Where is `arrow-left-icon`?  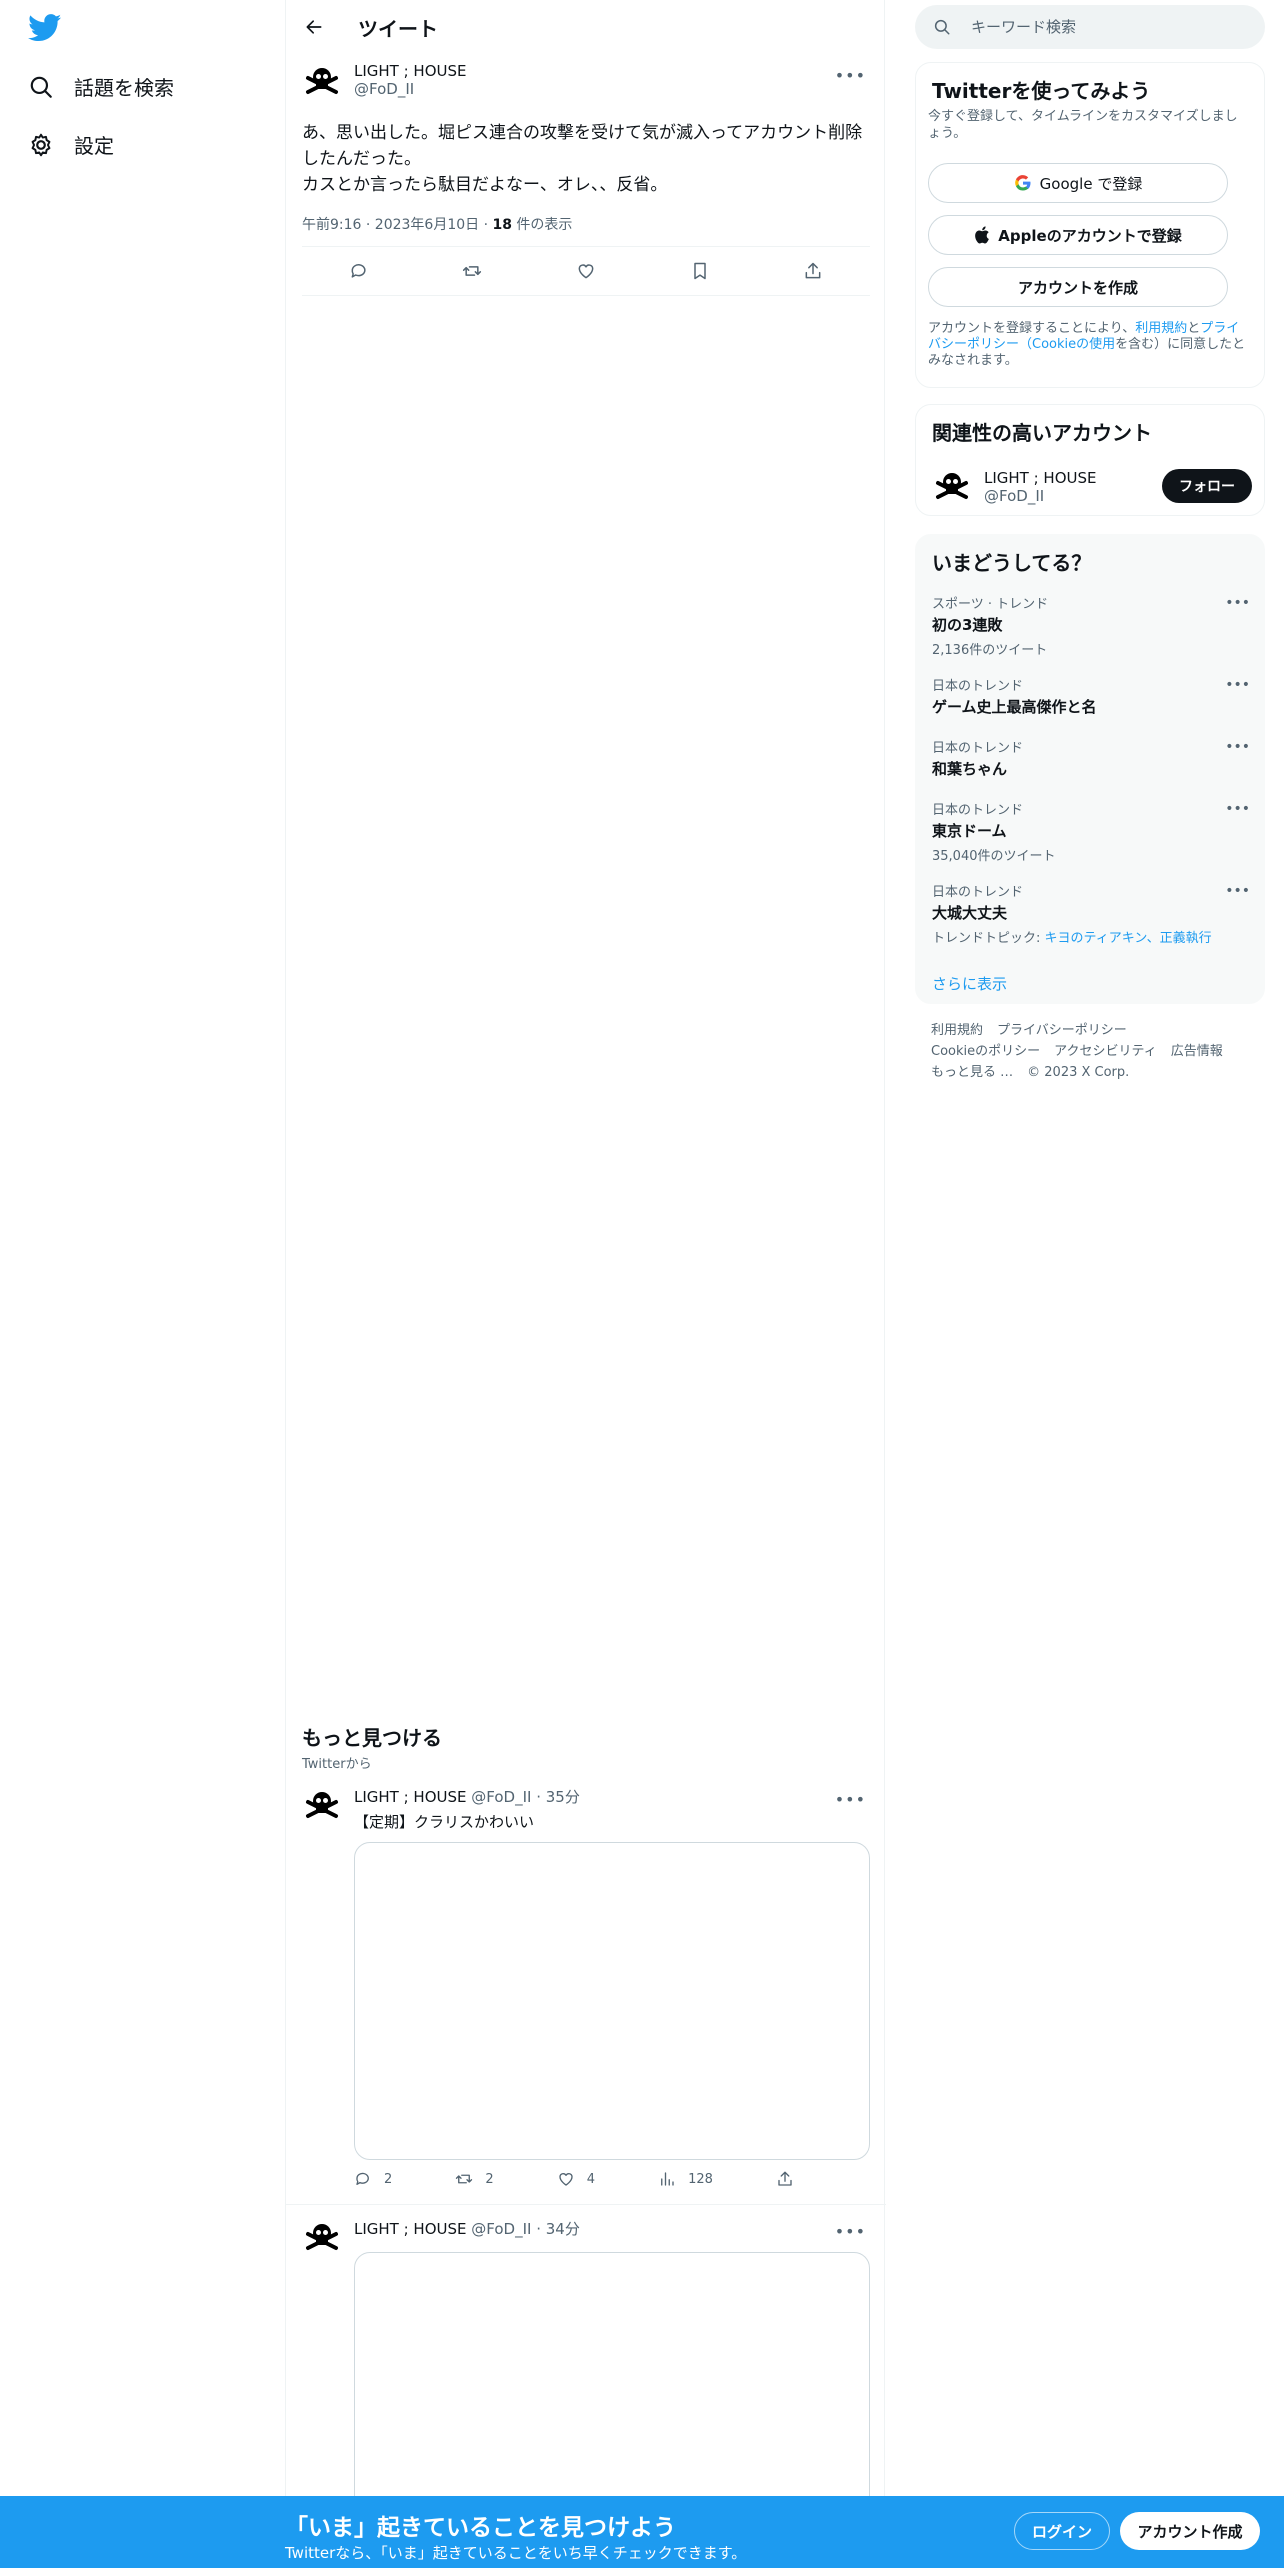 arrow-left-icon is located at coordinates (314, 27).